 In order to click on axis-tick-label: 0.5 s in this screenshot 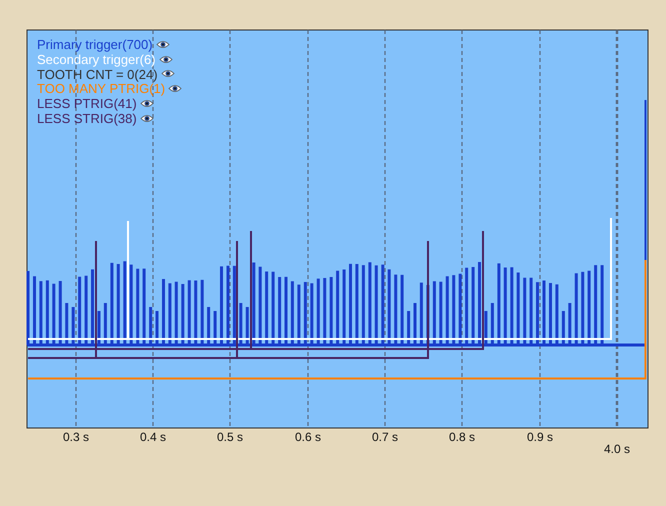, I will do `click(230, 437)`.